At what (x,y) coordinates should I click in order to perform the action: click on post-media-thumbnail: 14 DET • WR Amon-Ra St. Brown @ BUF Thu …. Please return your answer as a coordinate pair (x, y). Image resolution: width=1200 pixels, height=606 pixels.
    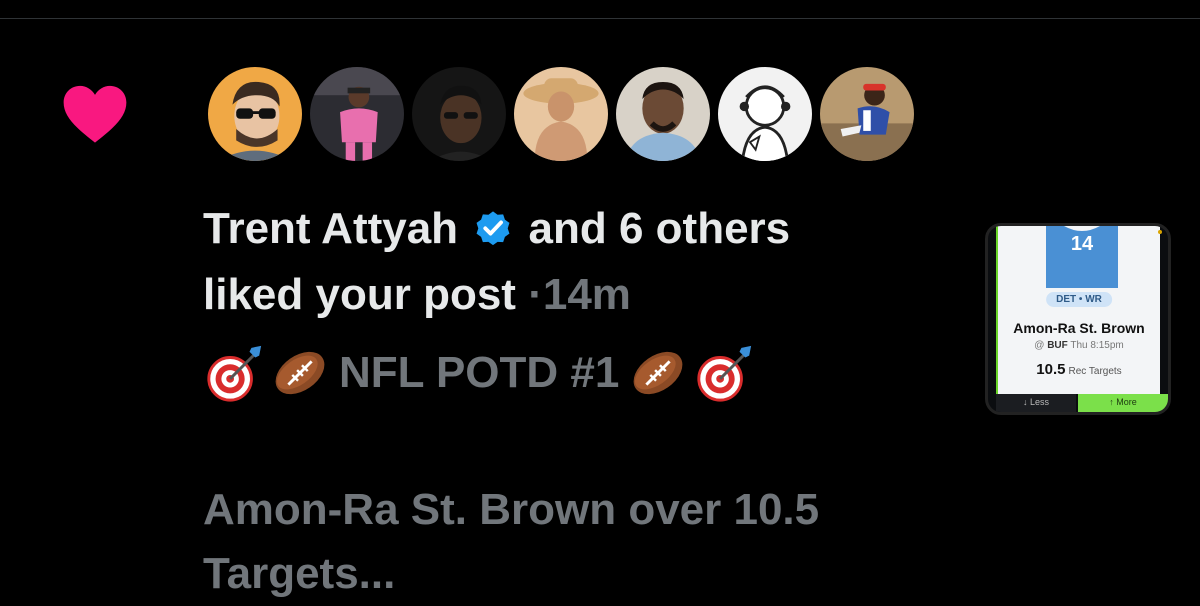
    Looking at the image, I should click on (1078, 319).